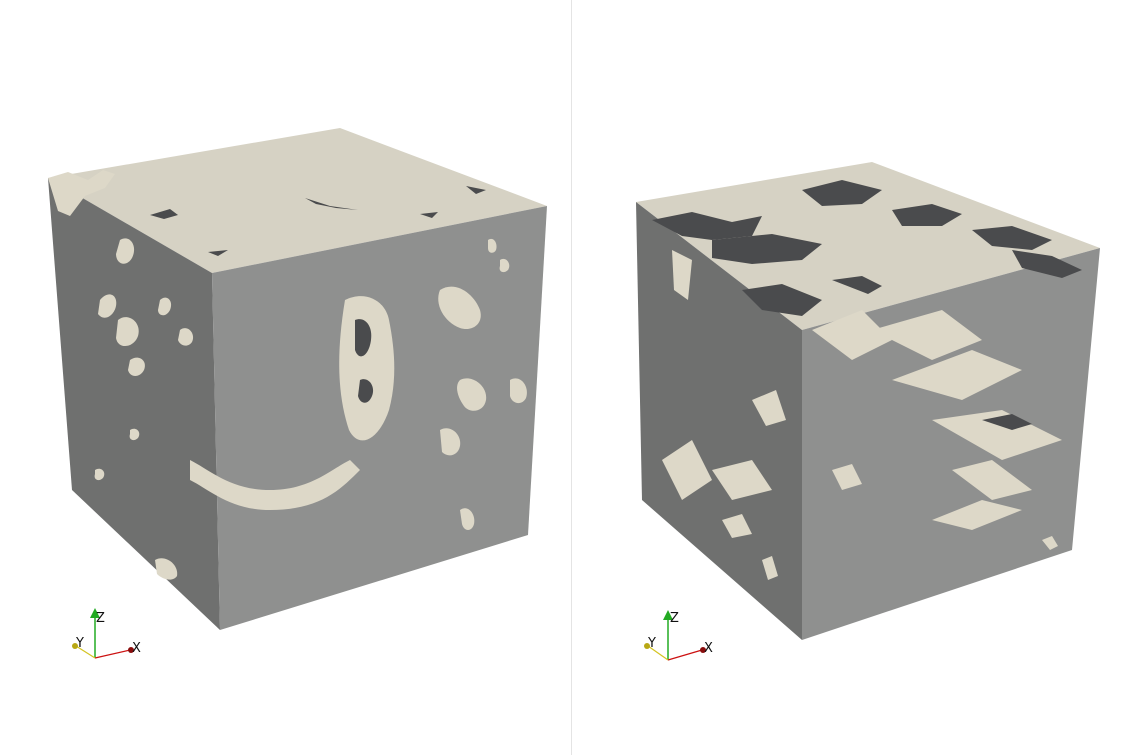  Describe the element at coordinates (106, 633) in the screenshot. I see `orientation-axes-left: Z X Y` at that location.